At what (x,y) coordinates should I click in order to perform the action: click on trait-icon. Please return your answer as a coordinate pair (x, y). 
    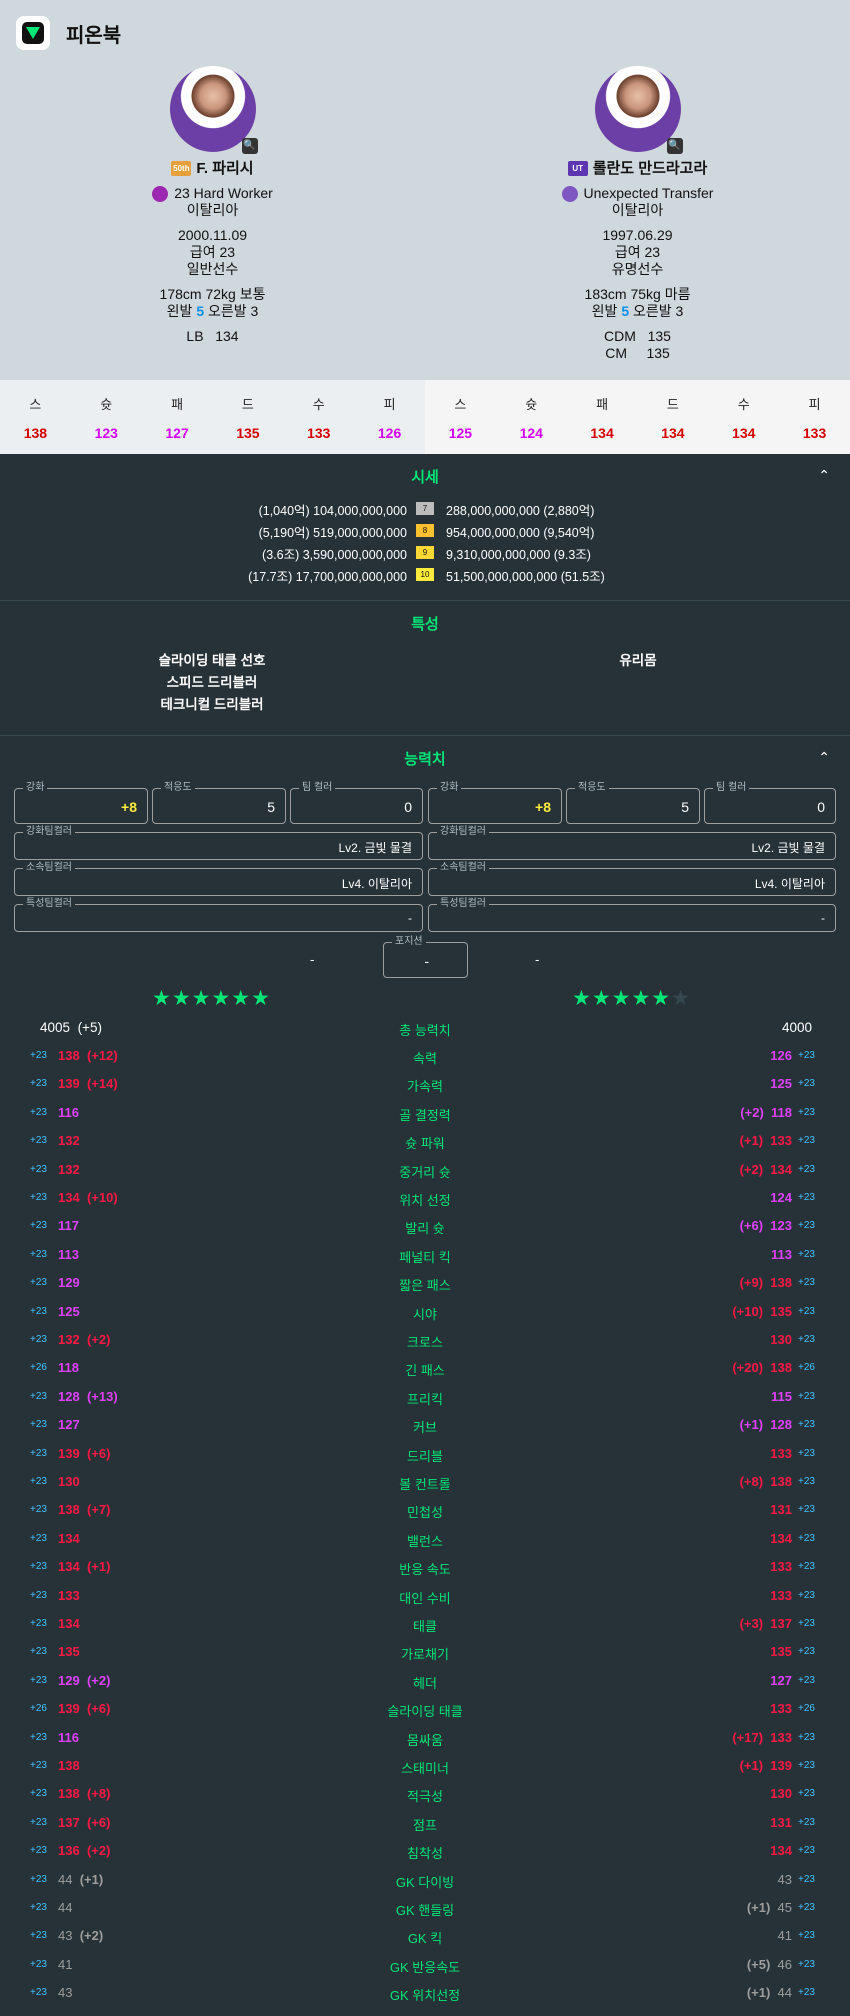
    Looking at the image, I should click on (160, 193).